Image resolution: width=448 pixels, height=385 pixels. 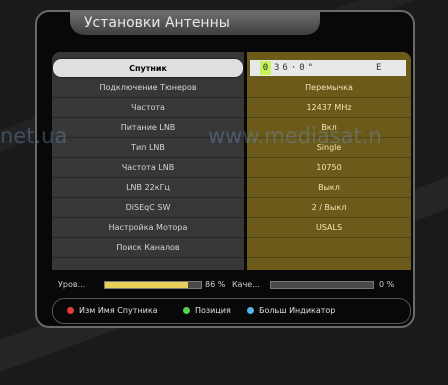 I want to click on legend-blue: Больш Индикатор, so click(x=291, y=311).